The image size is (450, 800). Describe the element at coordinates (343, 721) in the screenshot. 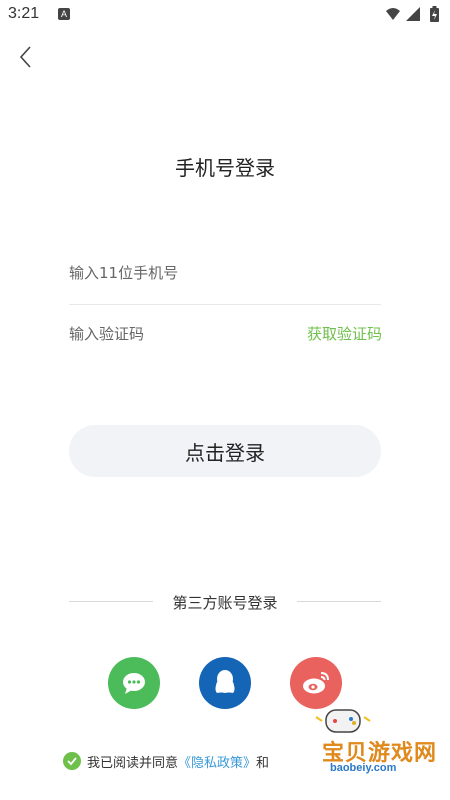

I see `gamepad-icon` at that location.